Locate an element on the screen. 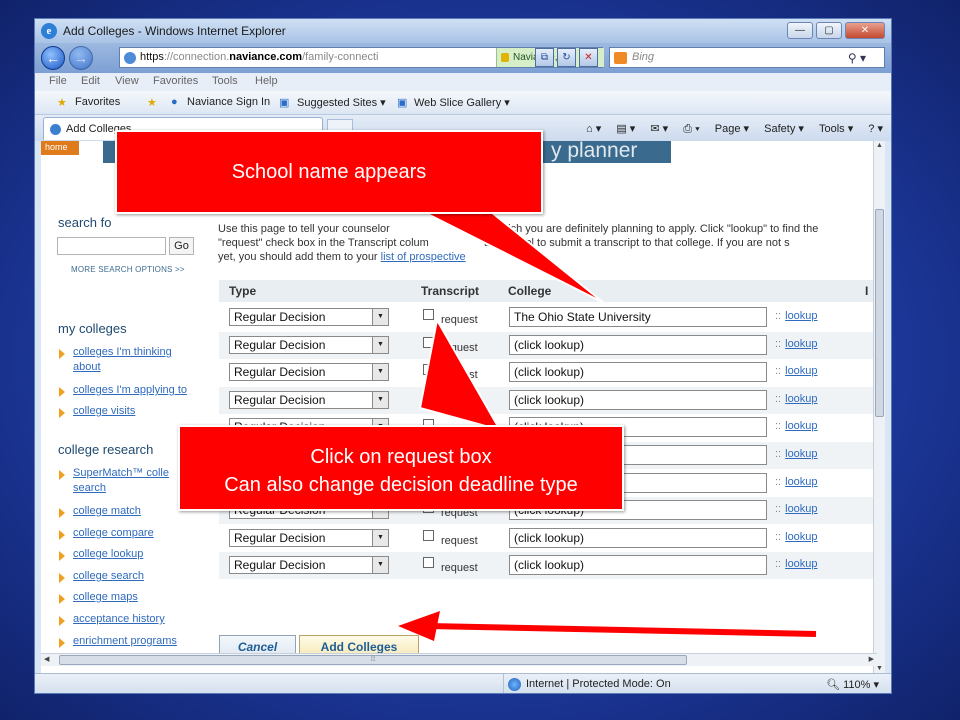  home-tab: home is located at coordinates (60, 148).